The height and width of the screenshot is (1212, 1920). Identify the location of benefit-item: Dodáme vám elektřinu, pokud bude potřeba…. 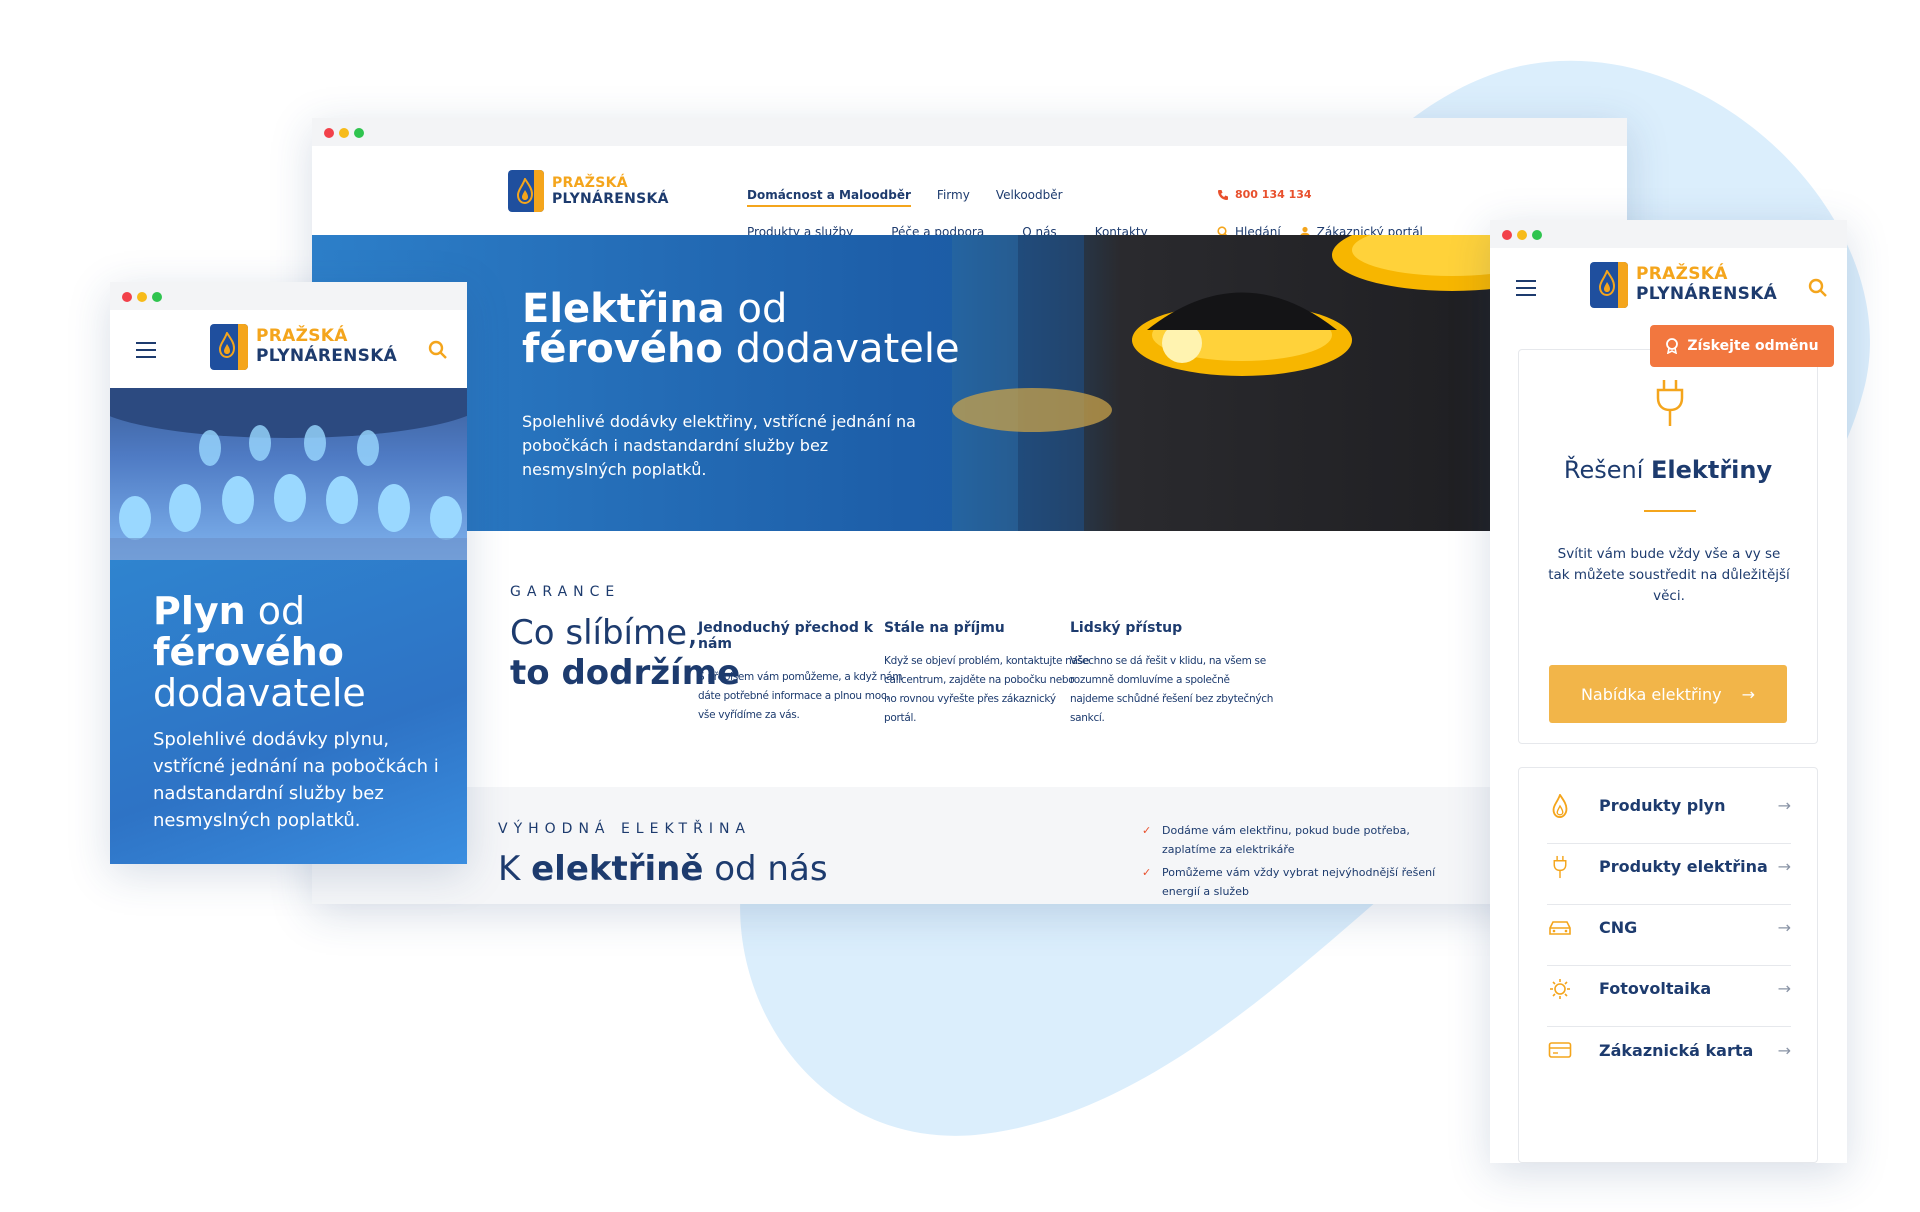
(1292, 840).